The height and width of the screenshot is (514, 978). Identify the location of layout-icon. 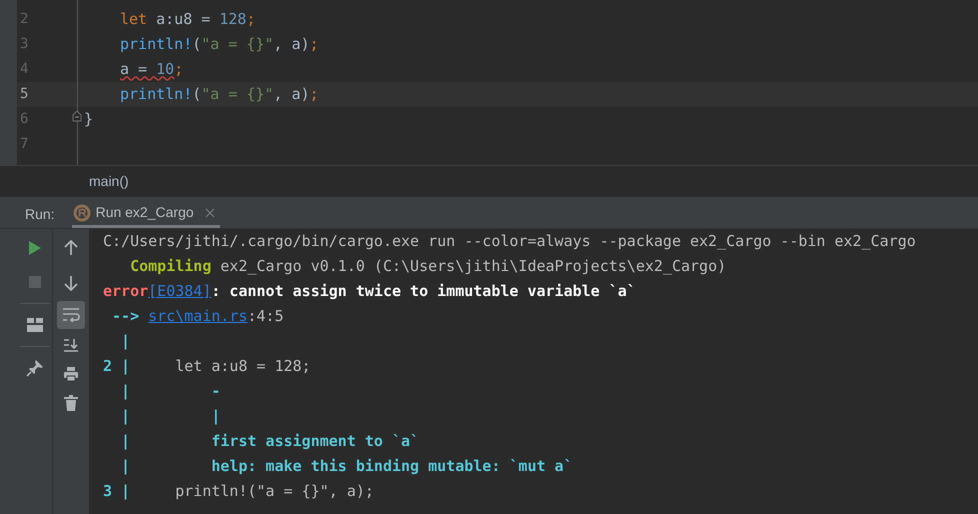
(34, 325).